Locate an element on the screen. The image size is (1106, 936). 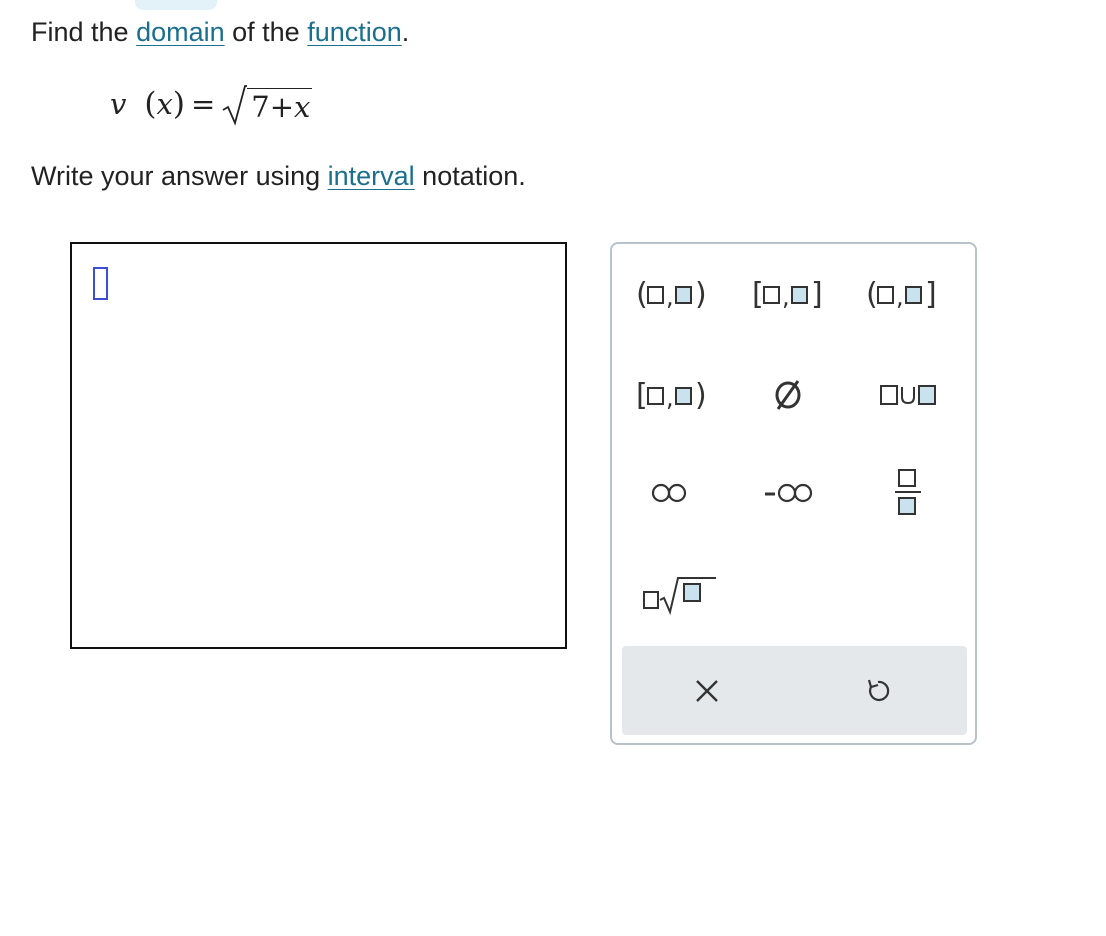
prompt-text: Find the is located at coordinates (84, 32).